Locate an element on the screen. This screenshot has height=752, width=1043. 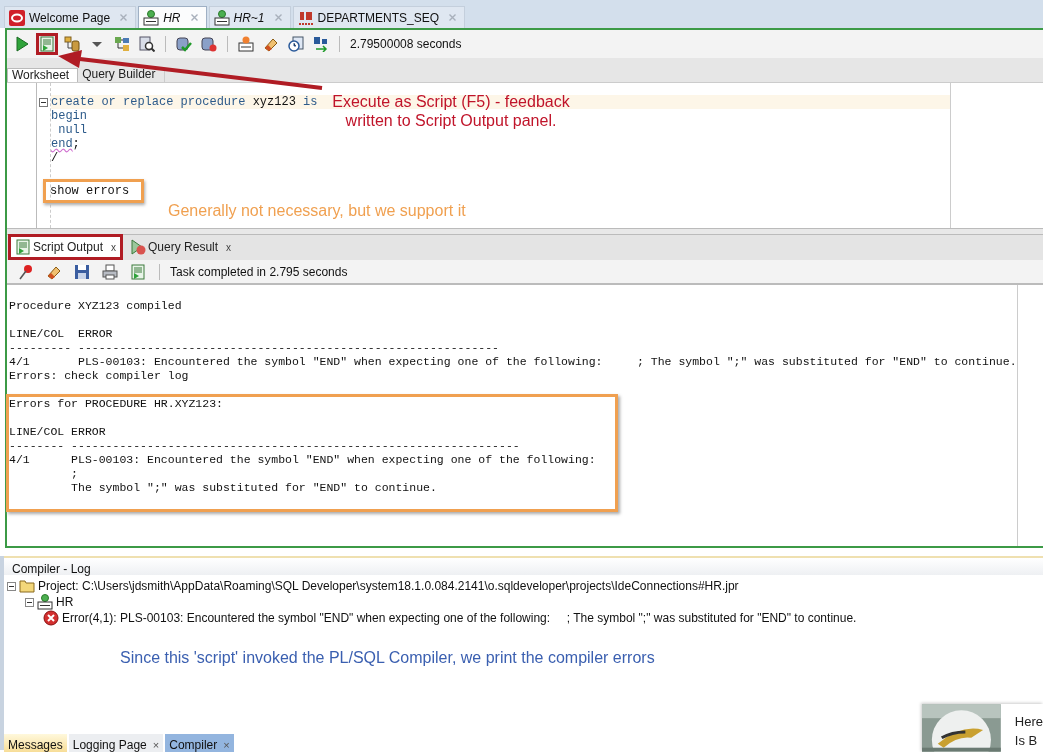
document-tab: DEPARTMENTS_SEQ is located at coordinates (379, 17).